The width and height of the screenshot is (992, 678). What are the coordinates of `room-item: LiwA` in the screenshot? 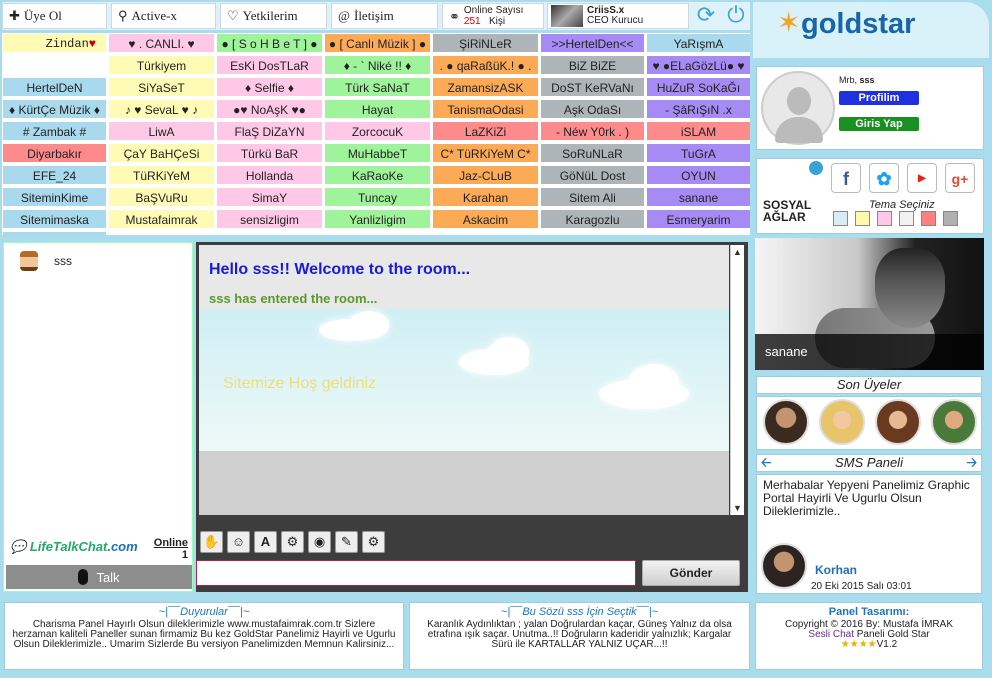 It's located at (161, 131).